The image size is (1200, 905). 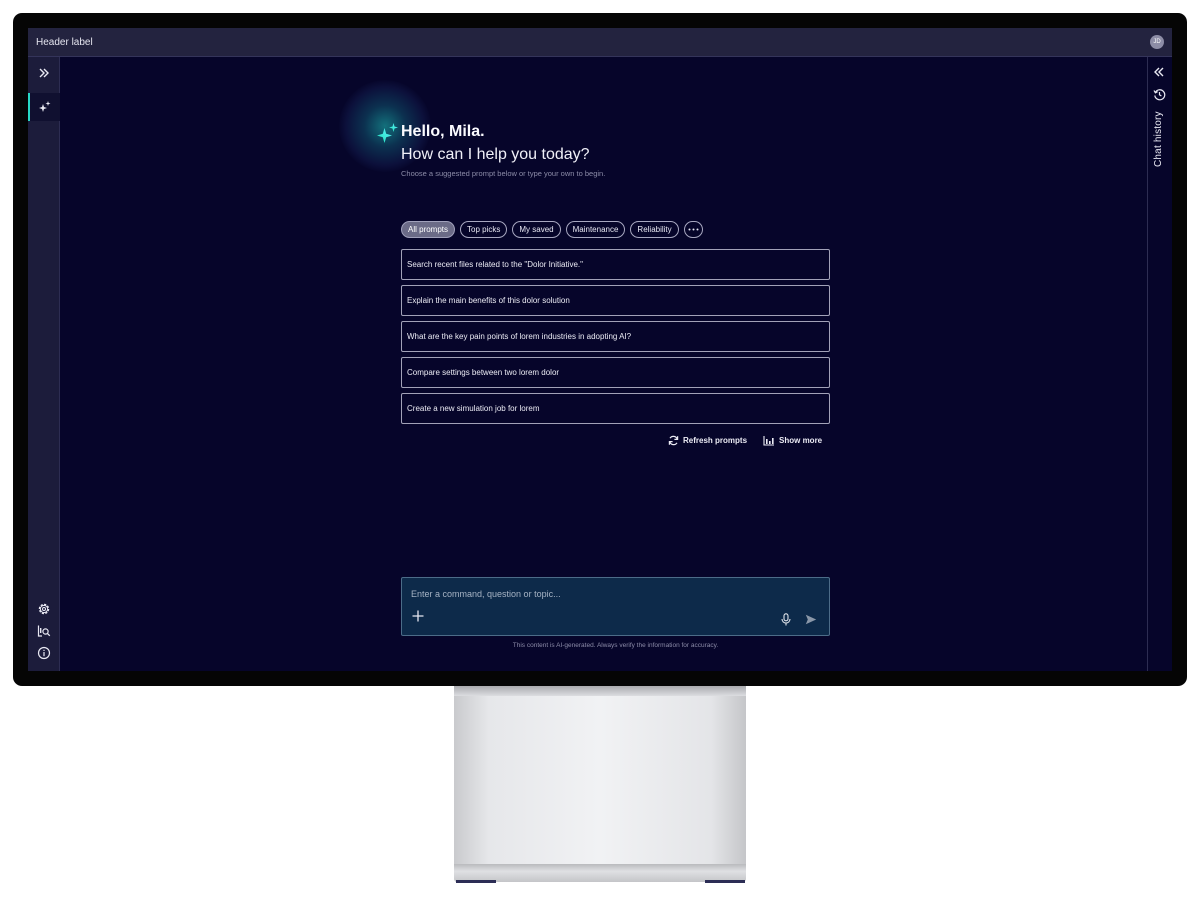 I want to click on microphone-icon, so click(x=786, y=619).